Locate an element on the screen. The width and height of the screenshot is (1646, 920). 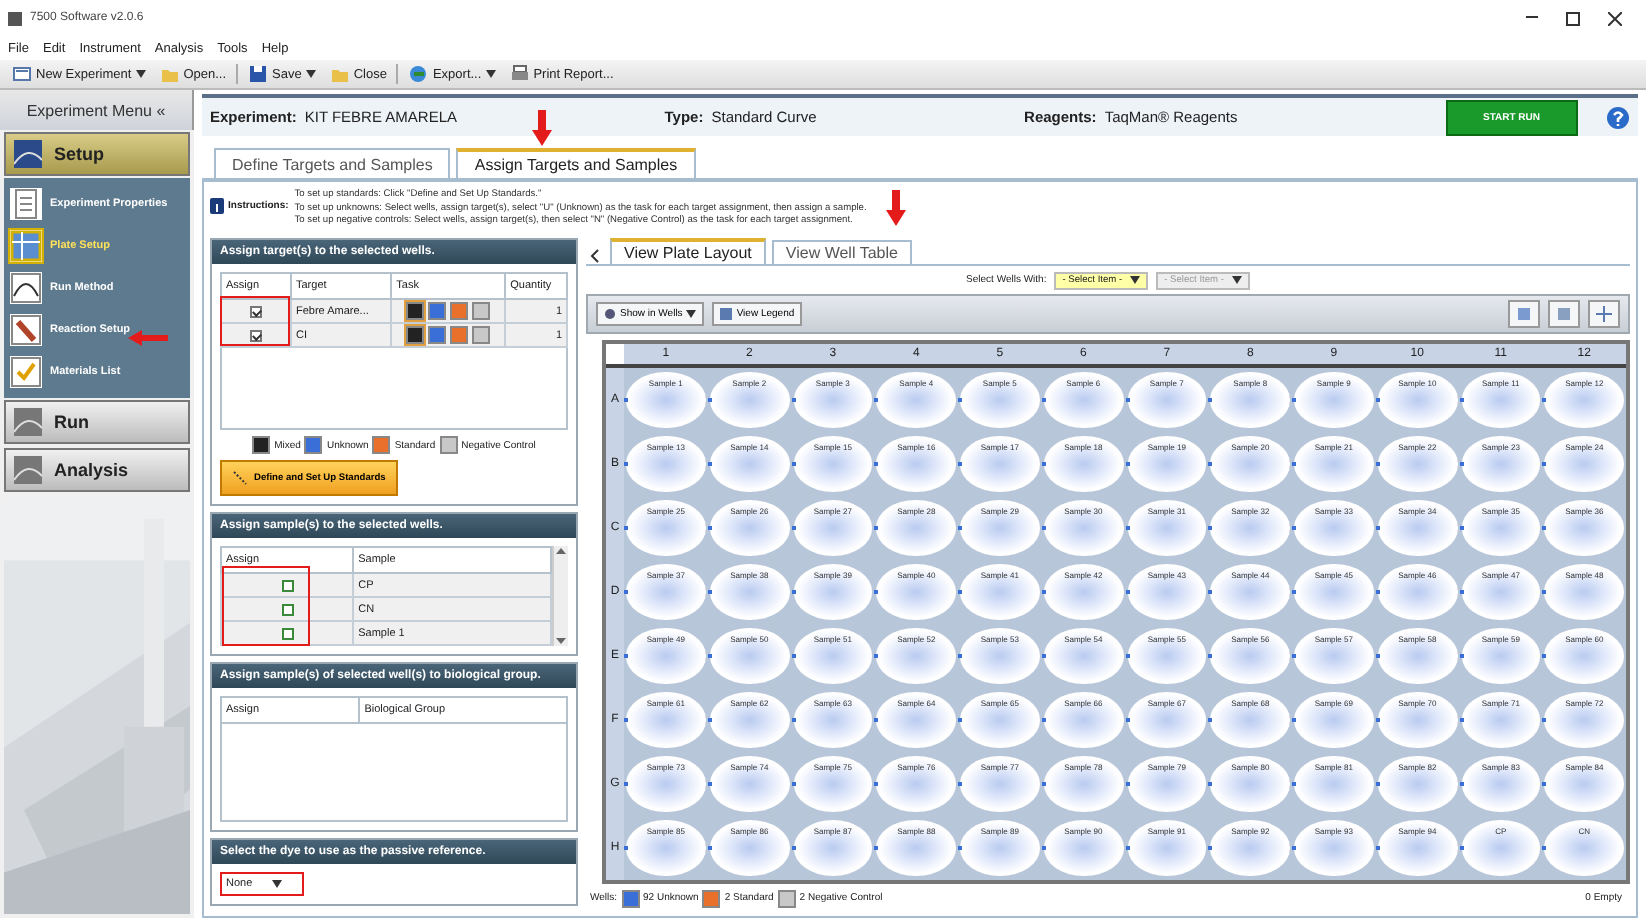
crosshair-icon is located at coordinates (1604, 314).